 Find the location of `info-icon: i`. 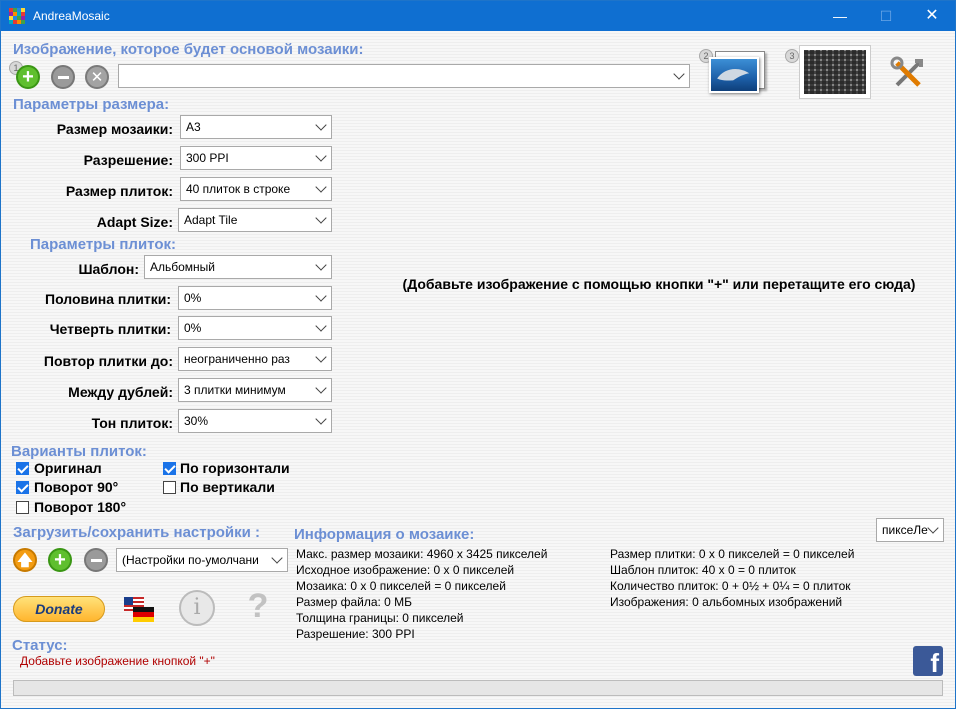

info-icon: i is located at coordinates (197, 607).